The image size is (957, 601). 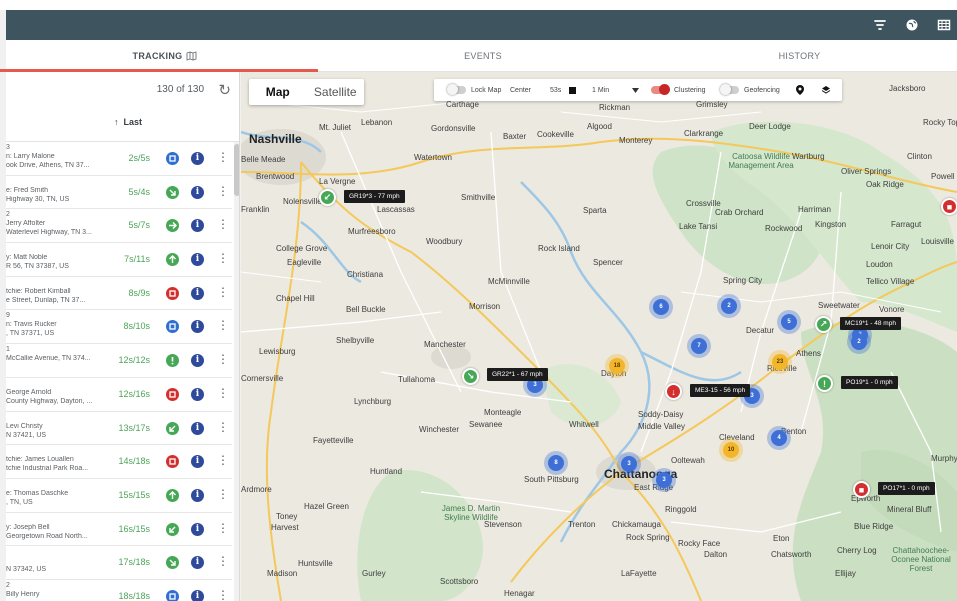 I want to click on scrollbar-thumb, so click(x=236, y=170).